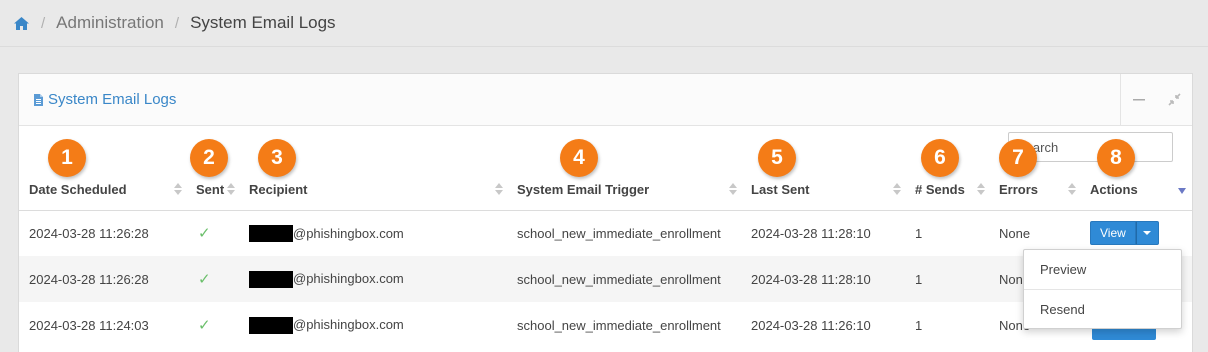 This screenshot has height=352, width=1208. I want to click on column-trigger: System Email Trigger, so click(624, 190).